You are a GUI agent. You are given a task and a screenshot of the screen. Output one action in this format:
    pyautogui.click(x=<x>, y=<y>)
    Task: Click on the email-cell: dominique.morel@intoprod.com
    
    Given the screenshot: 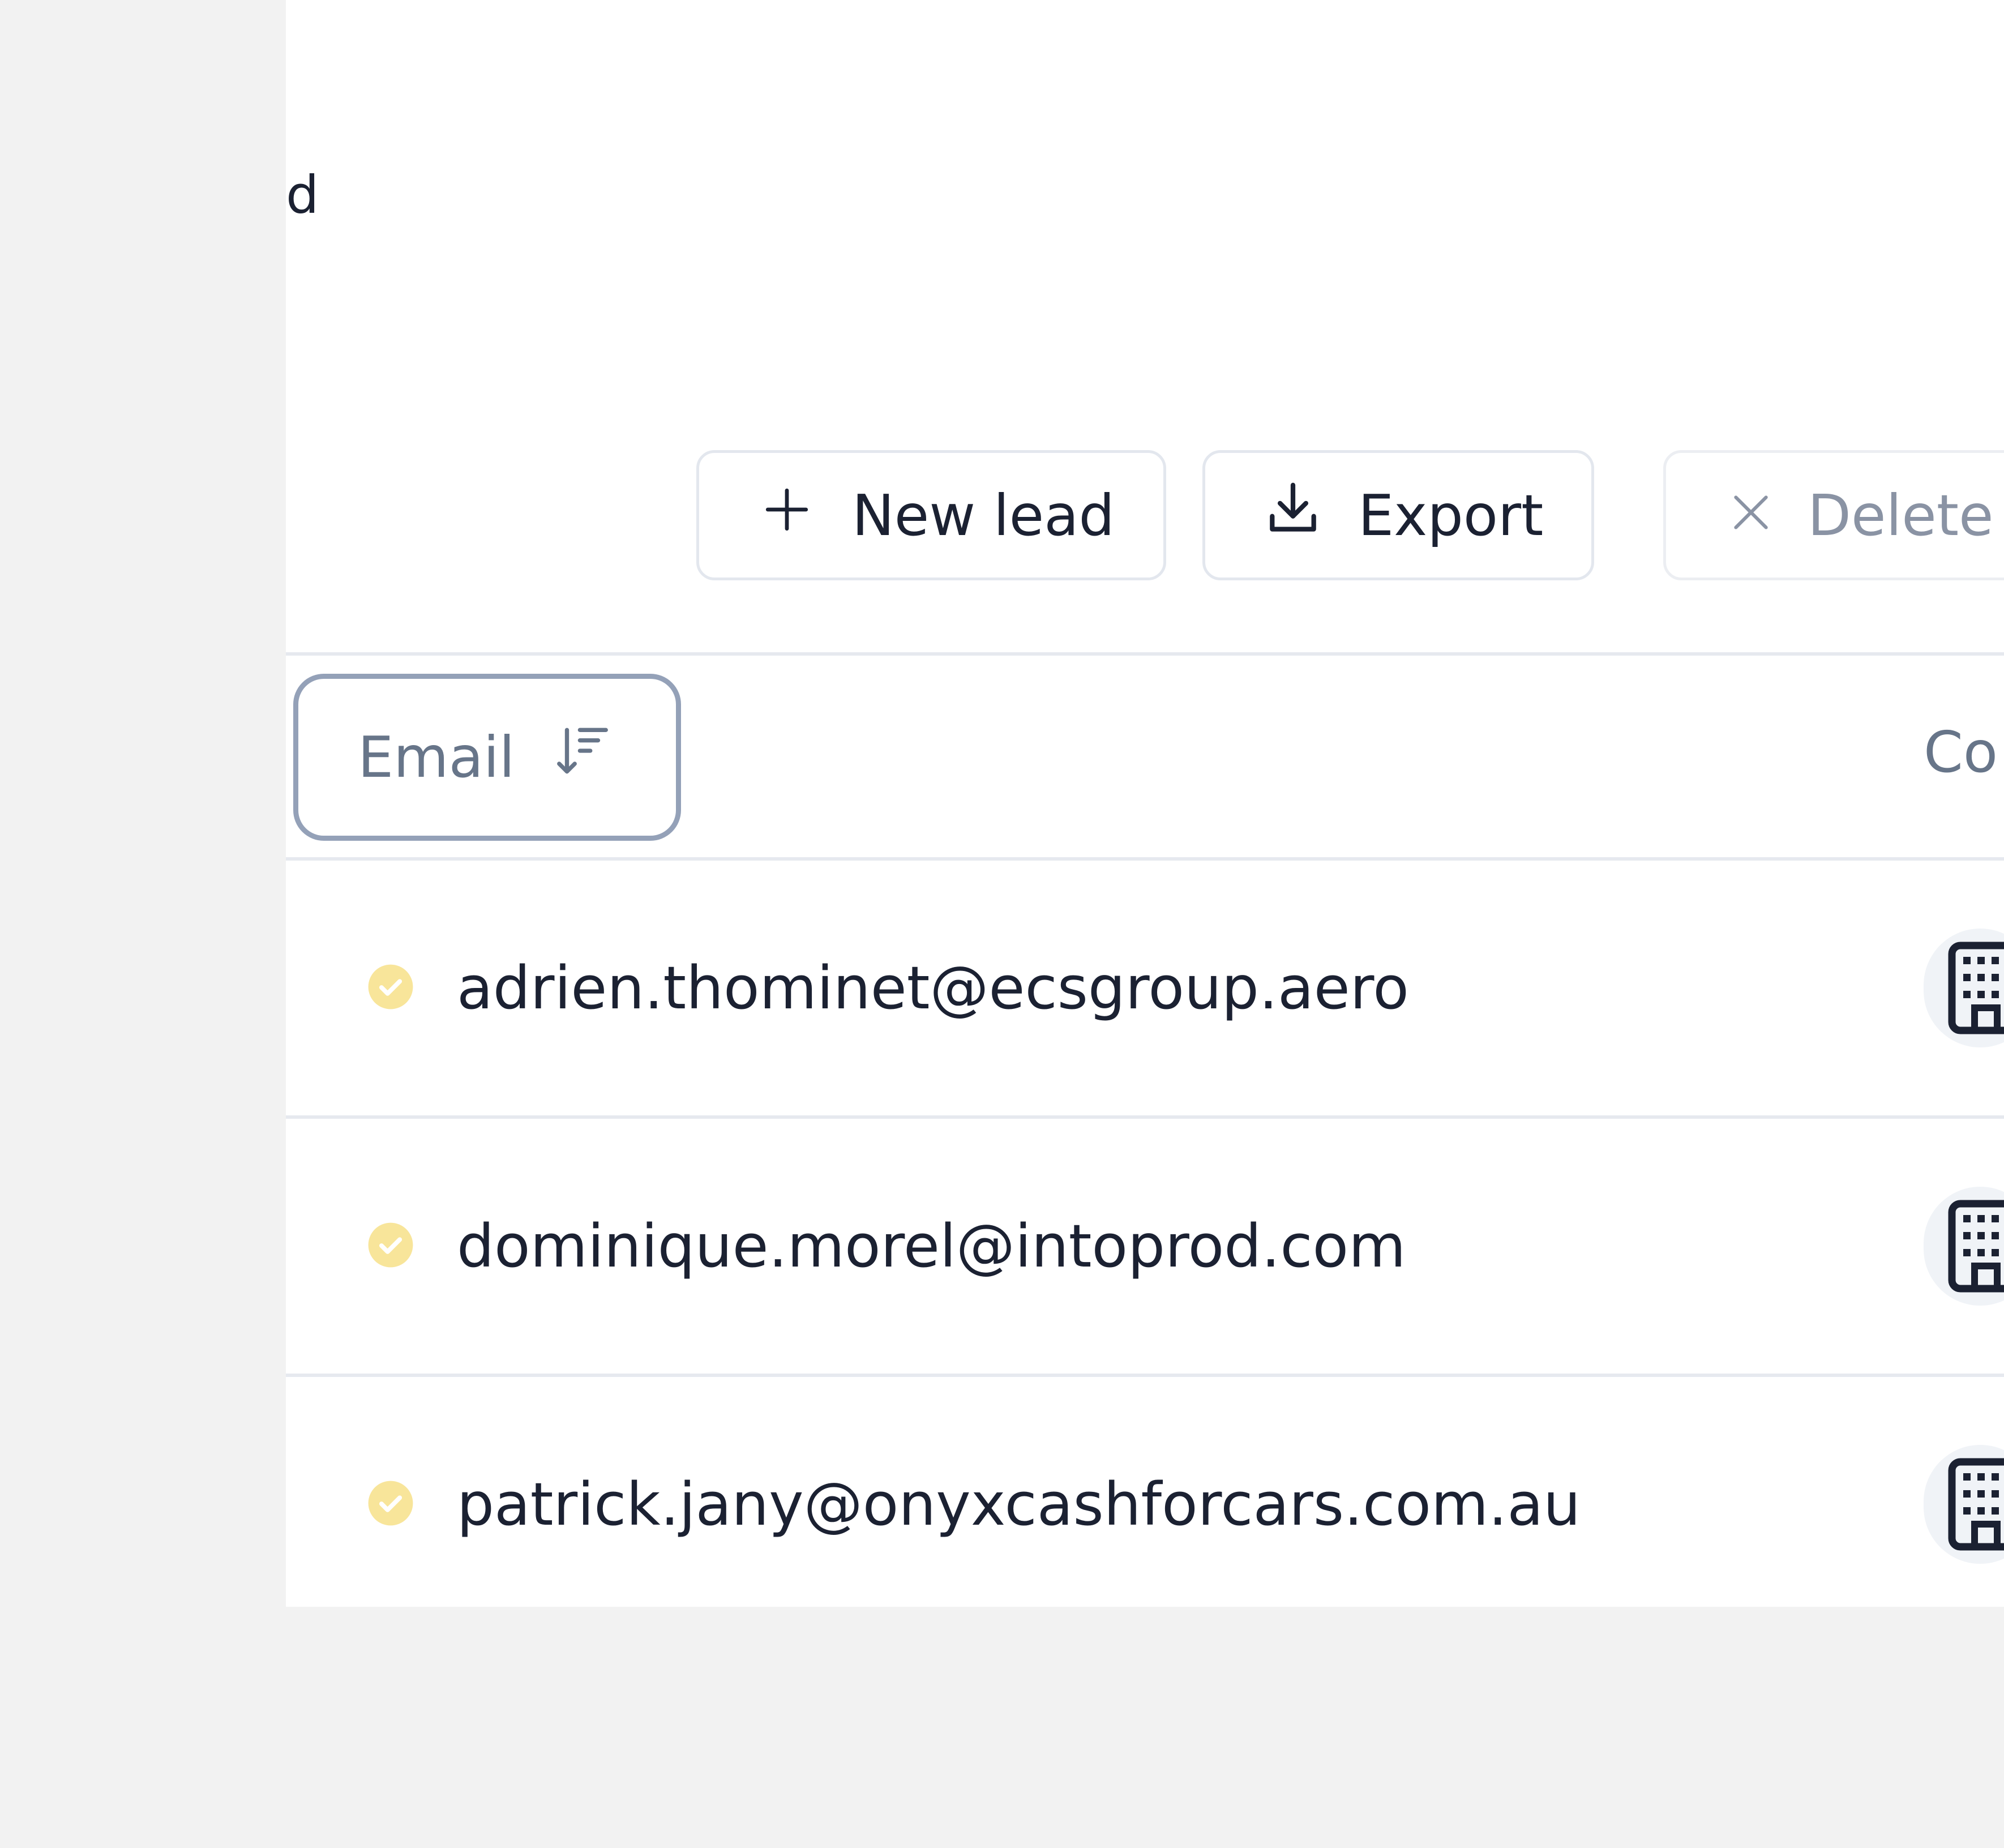 What is the action you would take?
    pyautogui.click(x=931, y=1246)
    